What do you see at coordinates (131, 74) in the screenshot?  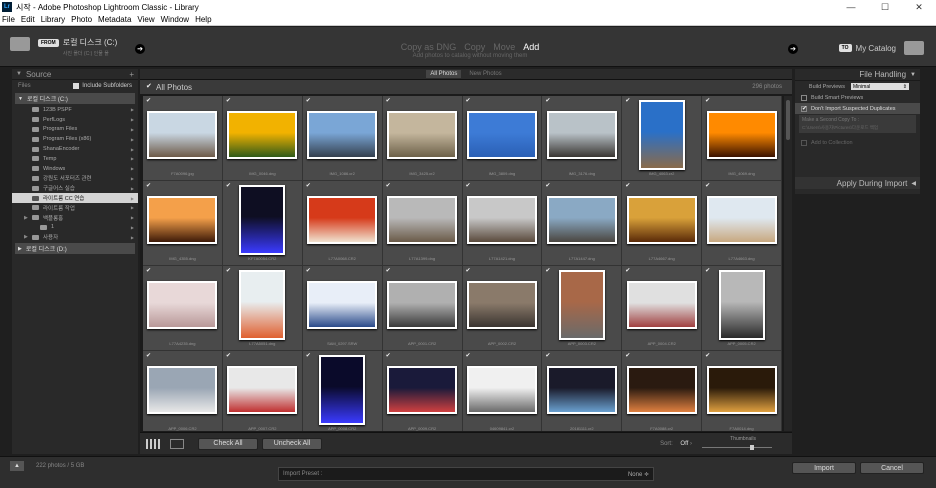 I see `add-source-icon: +` at bounding box center [131, 74].